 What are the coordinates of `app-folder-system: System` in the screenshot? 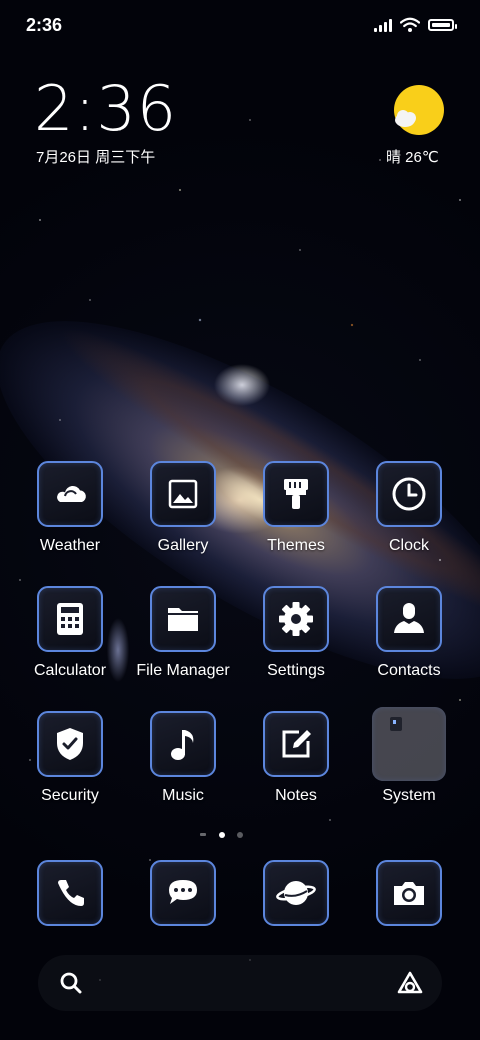 It's located at (409, 756).